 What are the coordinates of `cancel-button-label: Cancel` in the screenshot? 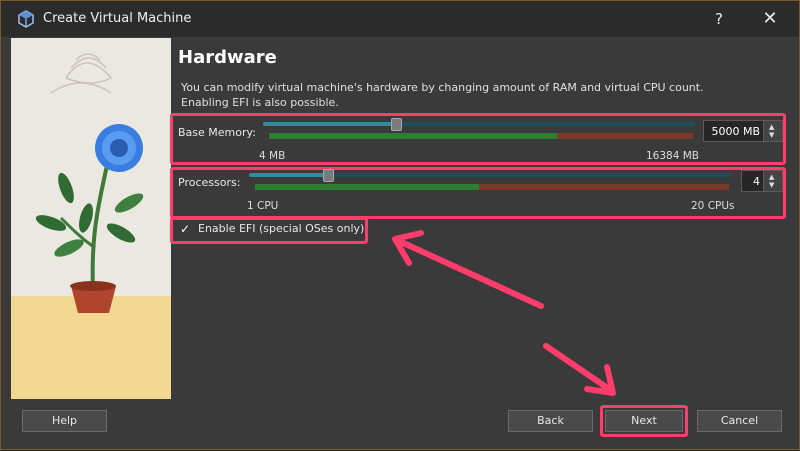 It's located at (739, 420).